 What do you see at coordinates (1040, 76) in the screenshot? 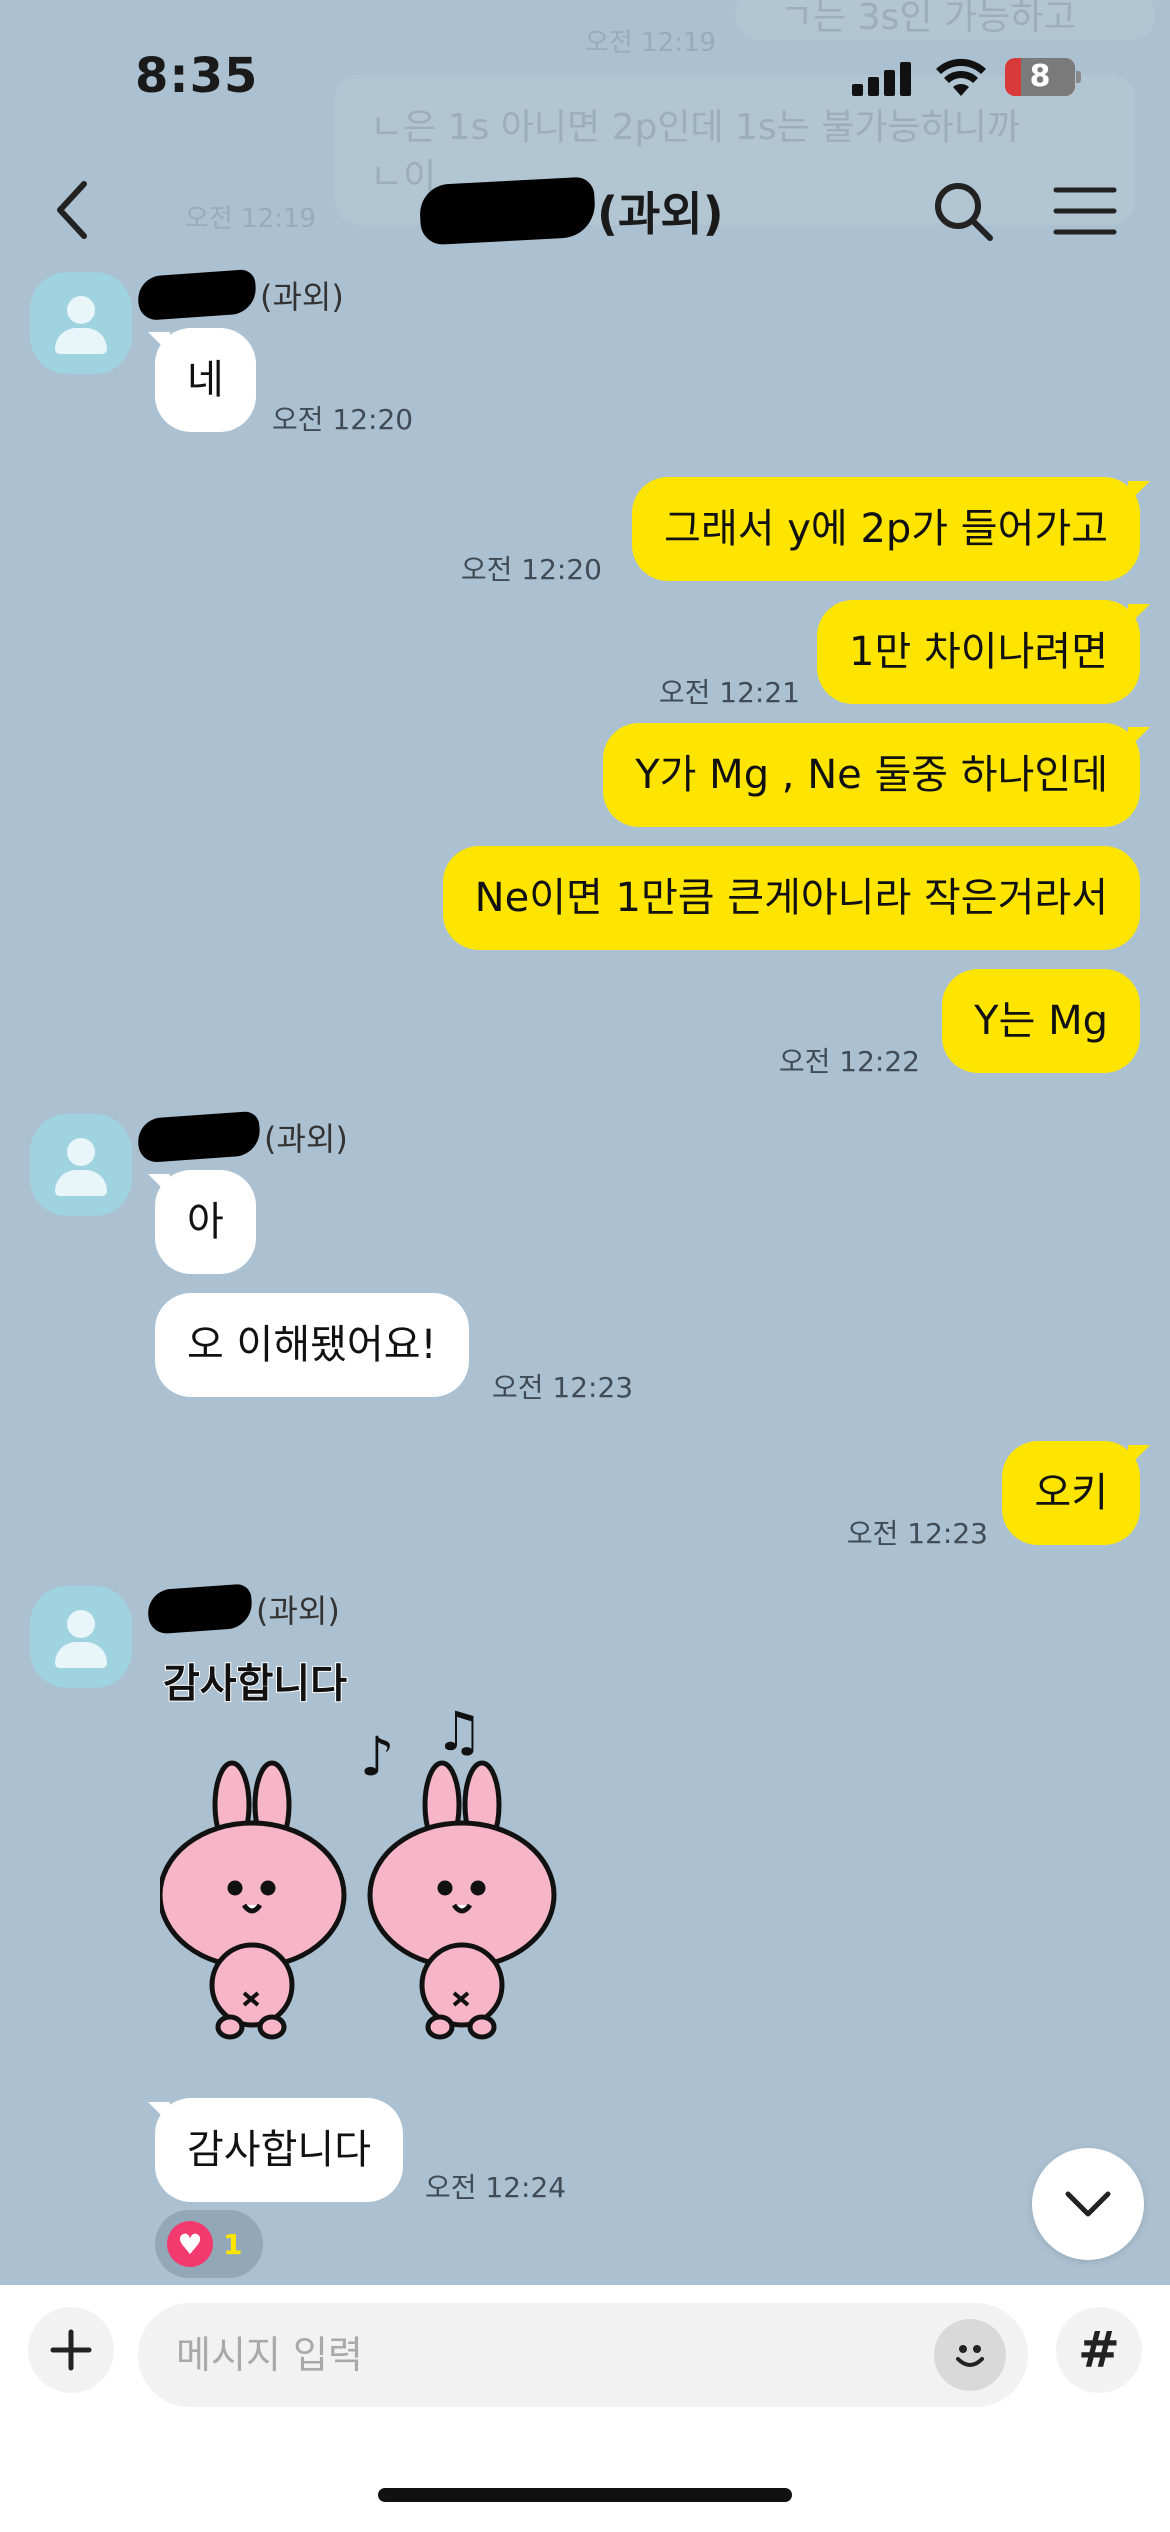
I see `battery-level: 8` at bounding box center [1040, 76].